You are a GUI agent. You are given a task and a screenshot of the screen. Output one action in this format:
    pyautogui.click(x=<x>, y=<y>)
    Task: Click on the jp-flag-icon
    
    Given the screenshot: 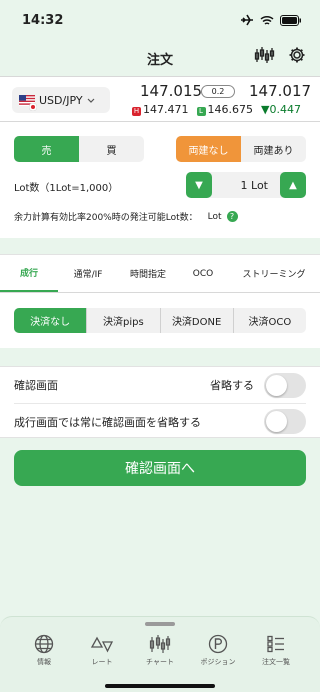 What is the action you would take?
    pyautogui.click(x=33, y=107)
    